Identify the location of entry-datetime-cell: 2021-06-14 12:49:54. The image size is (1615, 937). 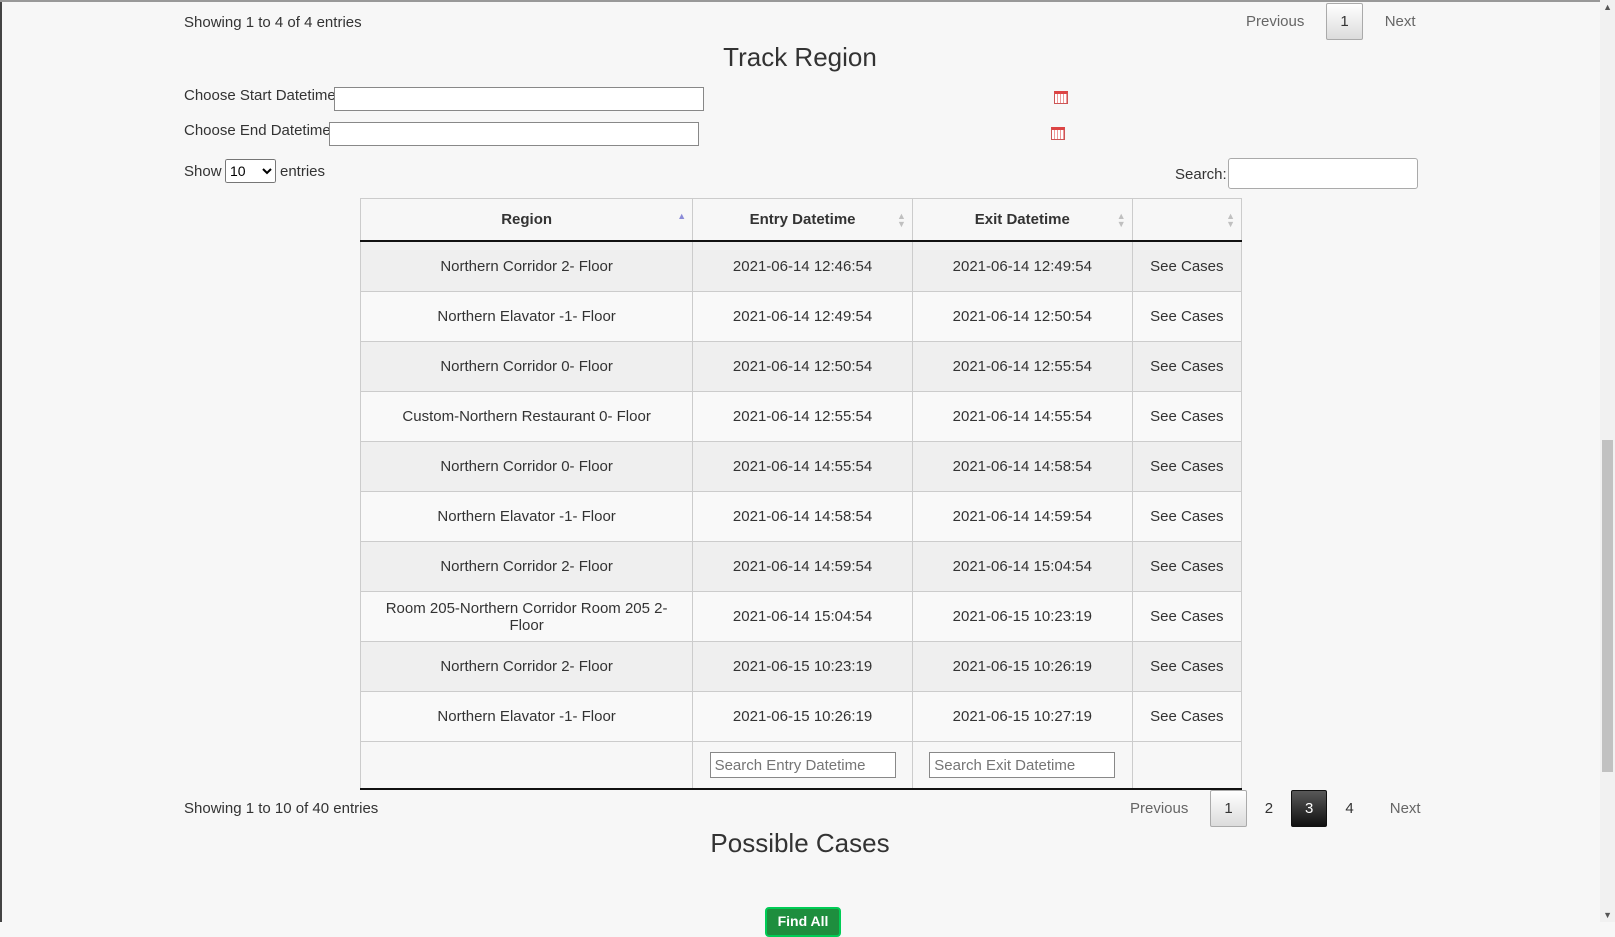
(802, 316).